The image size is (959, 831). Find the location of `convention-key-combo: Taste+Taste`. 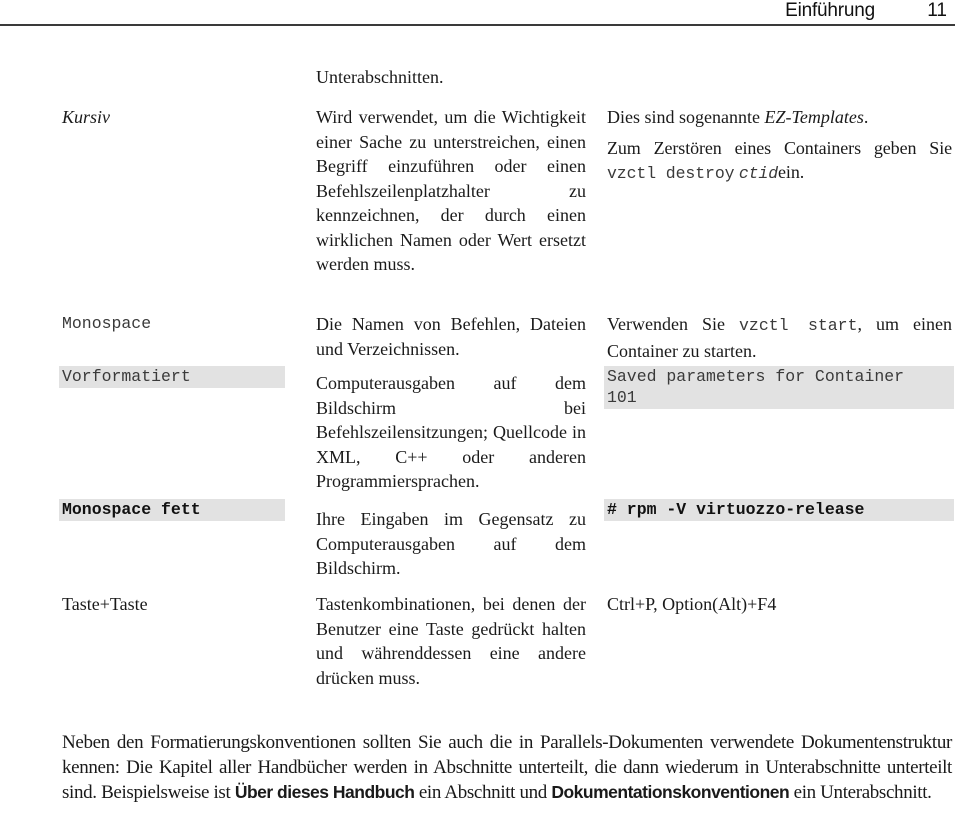

convention-key-combo: Taste+Taste is located at coordinates (105, 604).